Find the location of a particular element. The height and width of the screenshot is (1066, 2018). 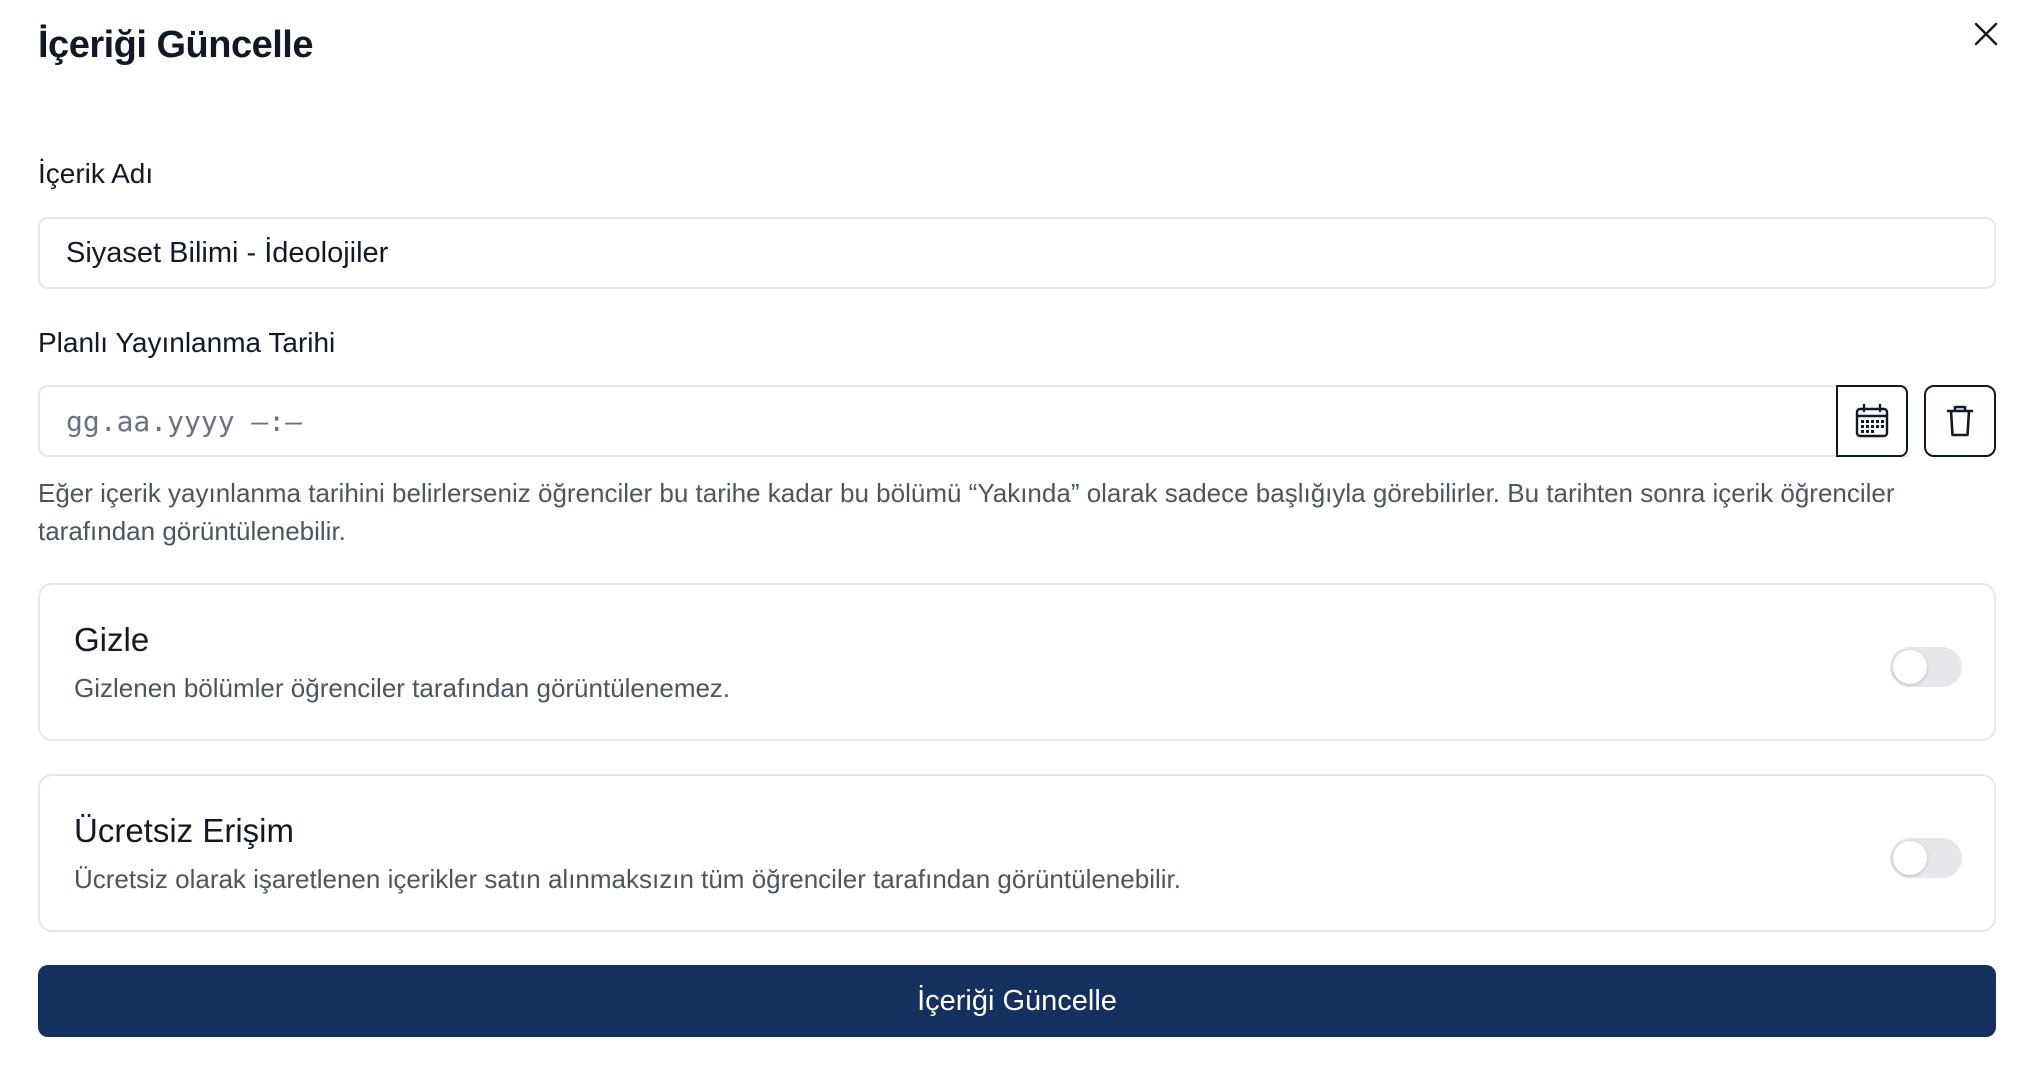

free-access-option-title: Ücretsiz Erişim is located at coordinates (184, 830).